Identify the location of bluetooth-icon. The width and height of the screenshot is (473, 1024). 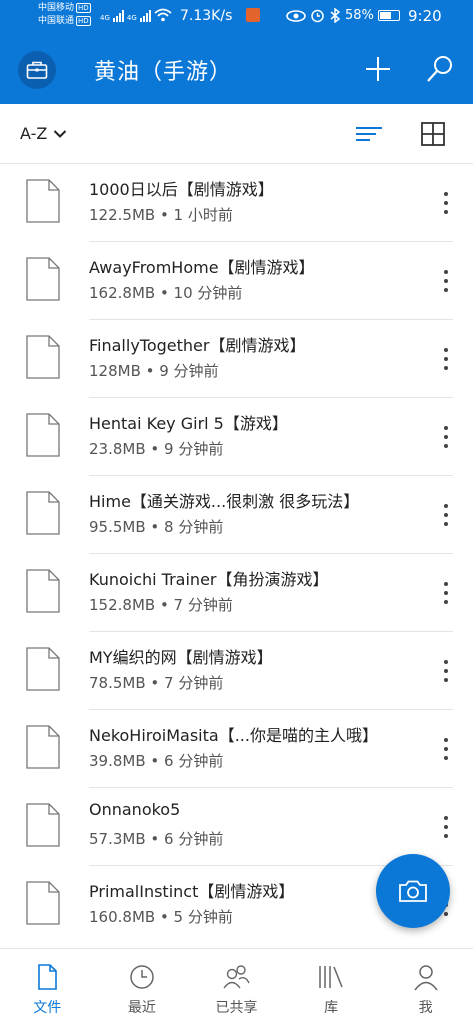
(335, 15).